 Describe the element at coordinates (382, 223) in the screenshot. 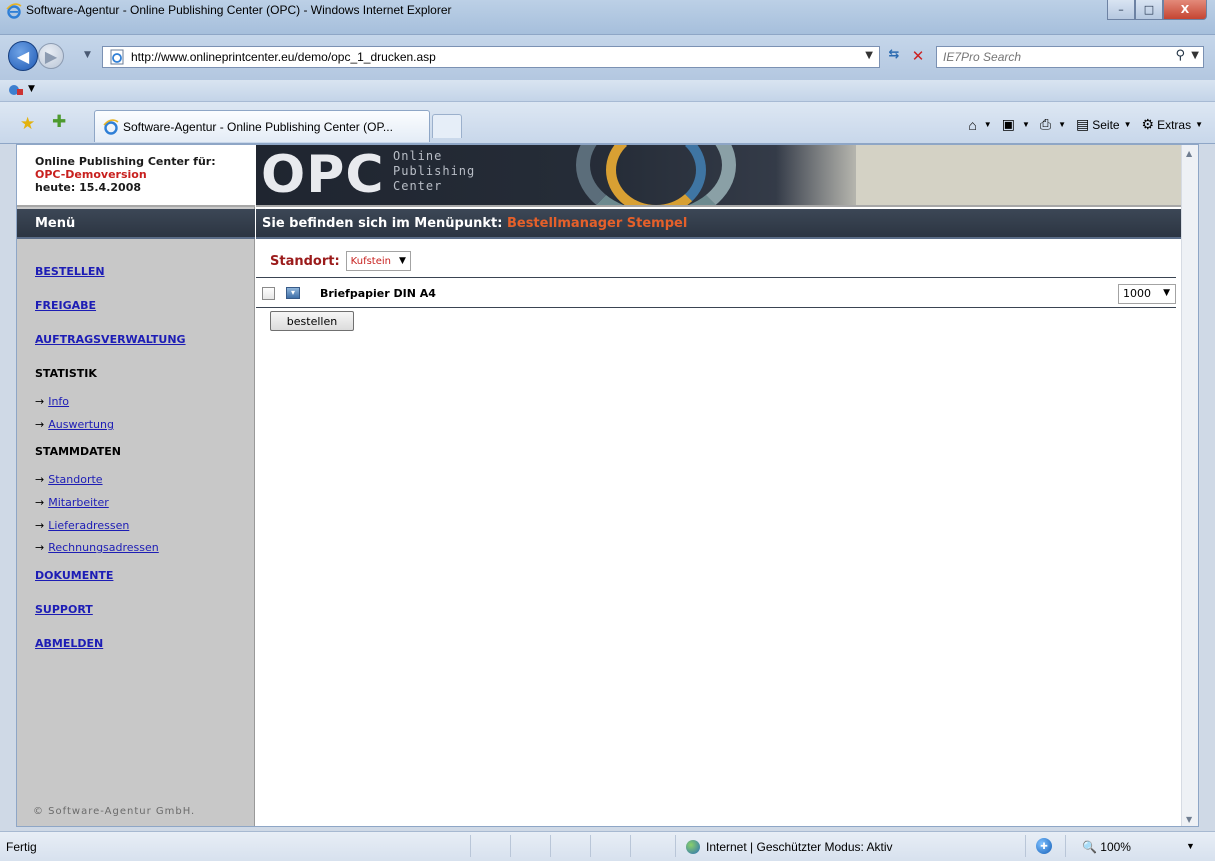

I see `breadcrumb-prefix: Sie befinden sich im Menüpunkt:` at that location.